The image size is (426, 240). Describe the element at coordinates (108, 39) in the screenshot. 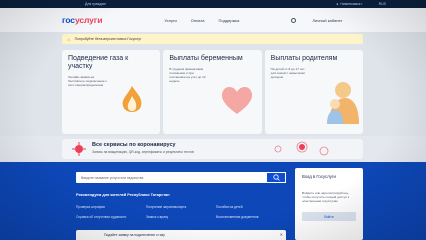

I see `beta-notice-text: Попробуйте бета-версию новых Госуслуг` at that location.